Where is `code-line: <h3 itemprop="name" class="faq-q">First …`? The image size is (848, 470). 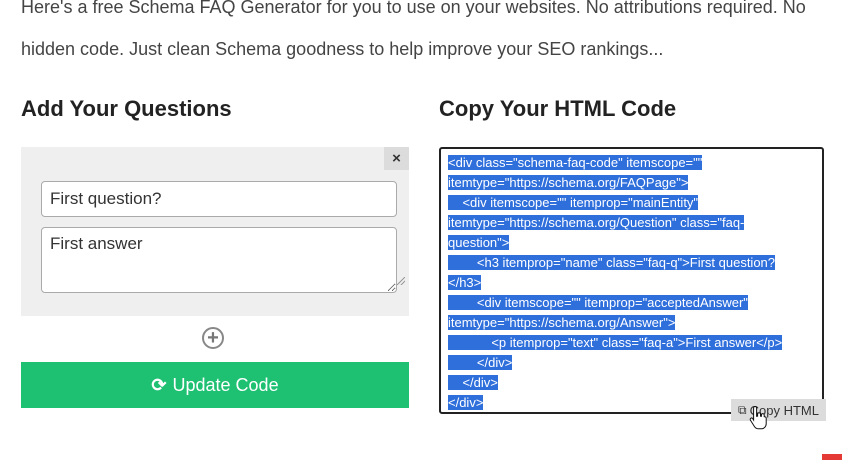
code-line: <h3 itemprop="name" class="faq-q">First … is located at coordinates (612, 262).